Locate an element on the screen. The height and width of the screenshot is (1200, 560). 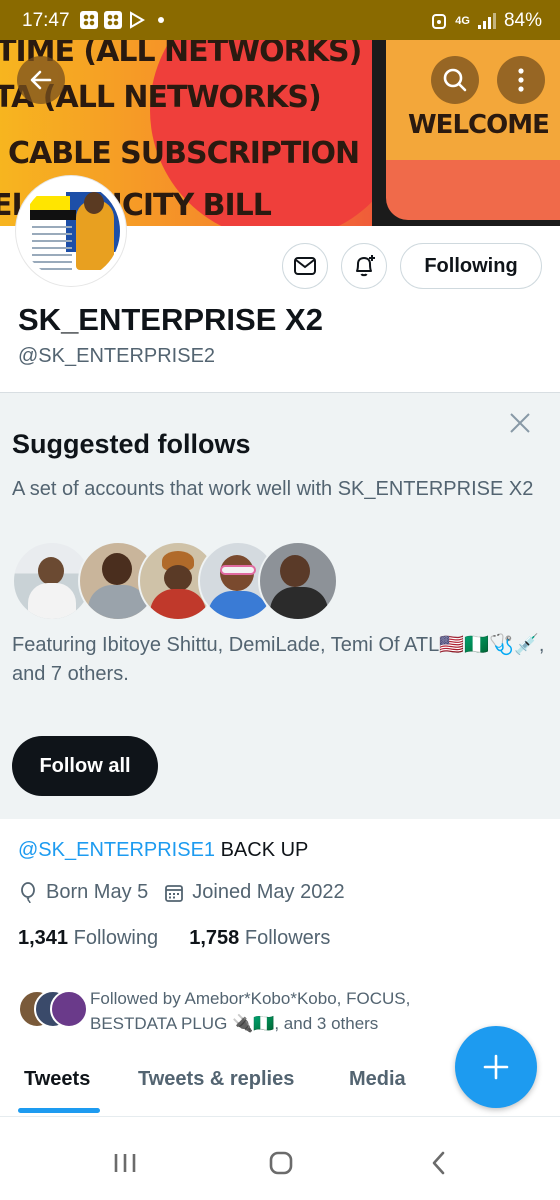
search-button is located at coordinates (455, 80).